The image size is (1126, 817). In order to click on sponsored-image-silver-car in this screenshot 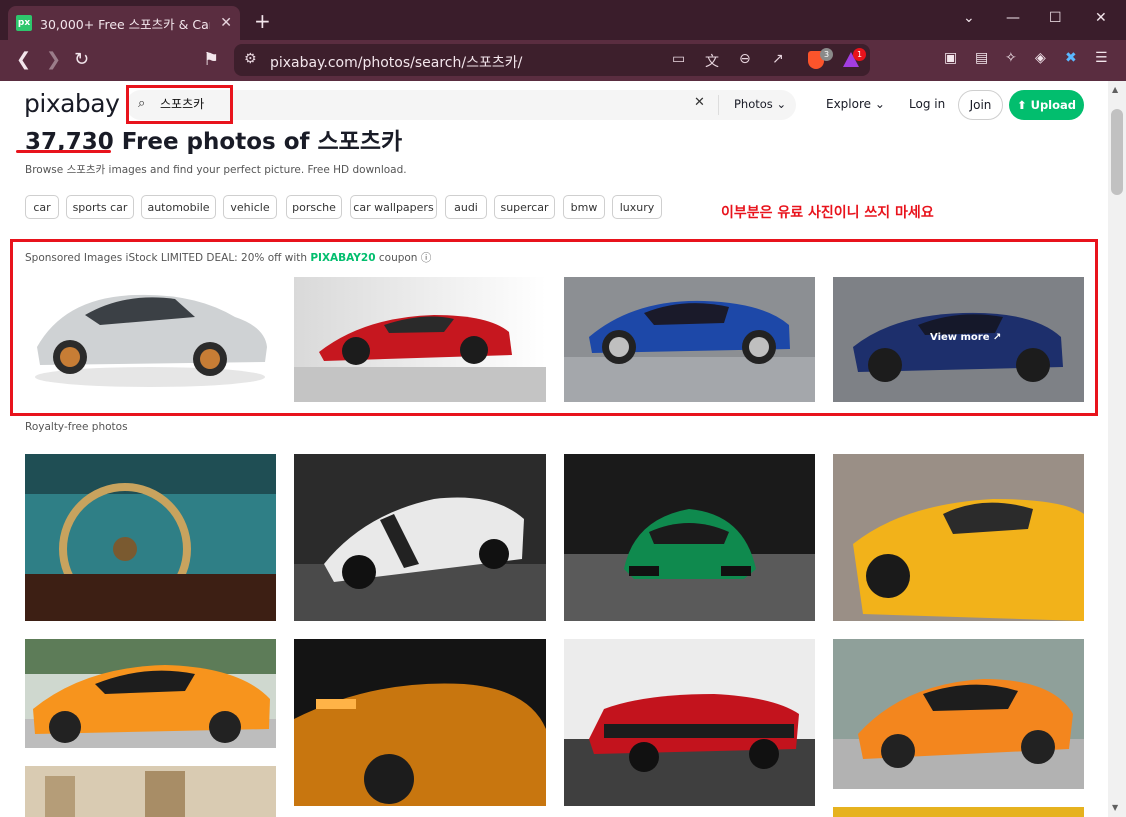, I will do `click(150, 339)`.